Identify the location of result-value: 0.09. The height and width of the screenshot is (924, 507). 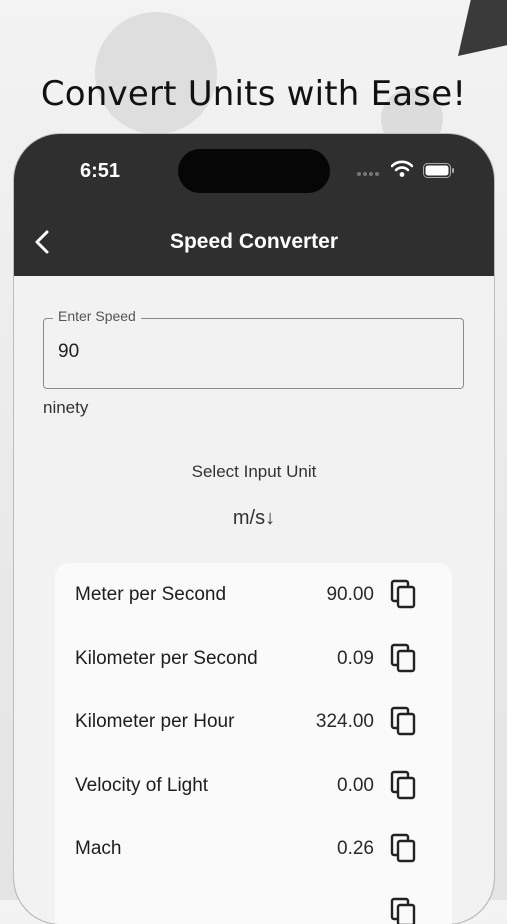
(355, 658).